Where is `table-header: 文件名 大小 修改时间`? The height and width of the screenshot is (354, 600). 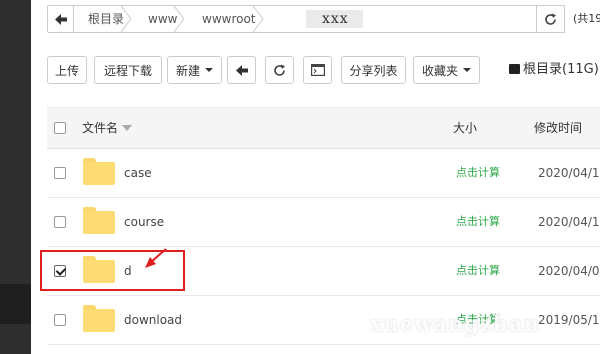
table-header: 文件名 大小 修改时间 is located at coordinates (323, 128).